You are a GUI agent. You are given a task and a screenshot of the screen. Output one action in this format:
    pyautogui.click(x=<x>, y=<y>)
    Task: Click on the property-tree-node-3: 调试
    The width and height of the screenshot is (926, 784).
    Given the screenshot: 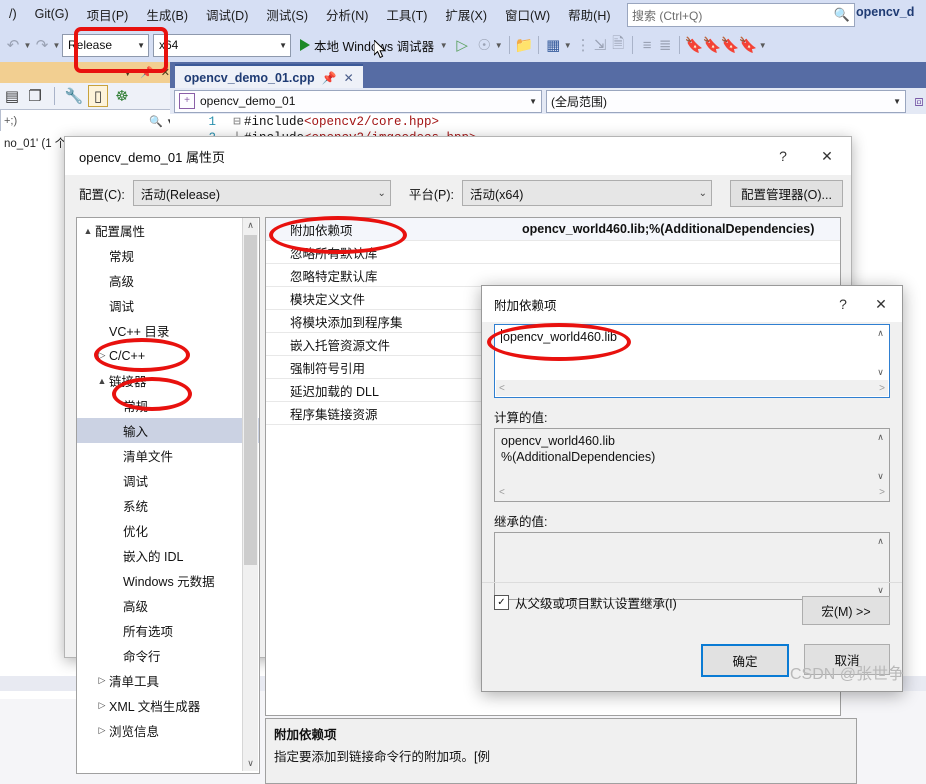 What is the action you would take?
    pyautogui.click(x=168, y=305)
    